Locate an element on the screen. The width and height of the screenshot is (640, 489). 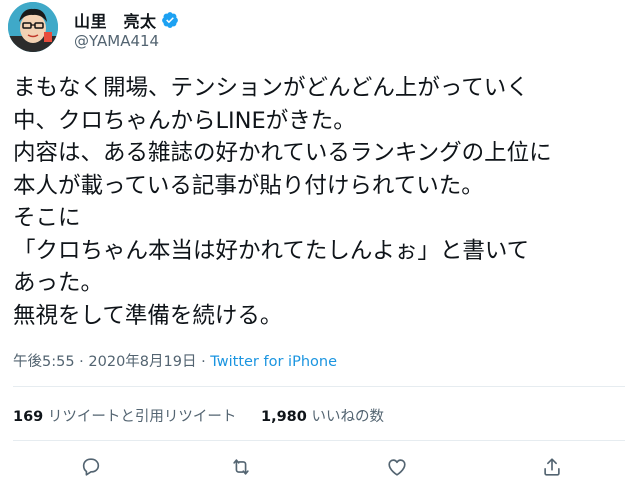
retweet-button is located at coordinates (241, 467).